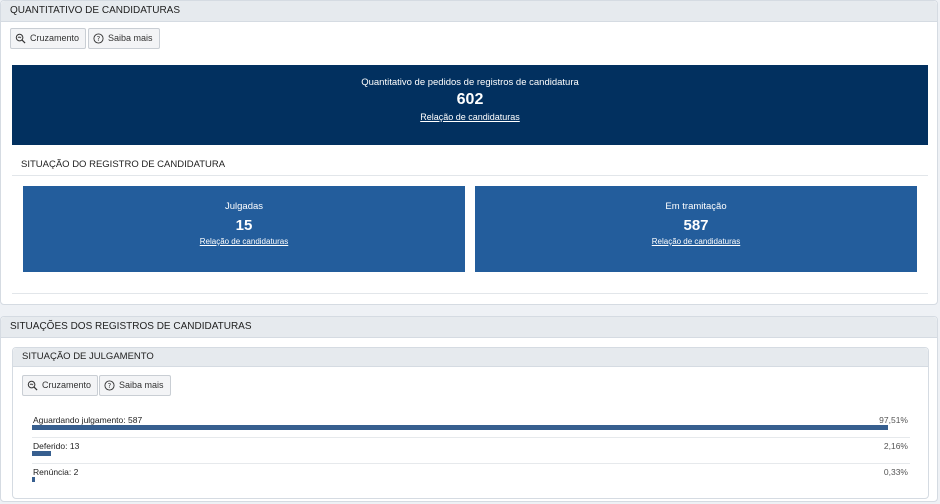 The height and width of the screenshot is (504, 940). I want to click on panel-title: SITUAÇÕES DOS REGISTROS DE CANDIDATURAS, so click(469, 327).